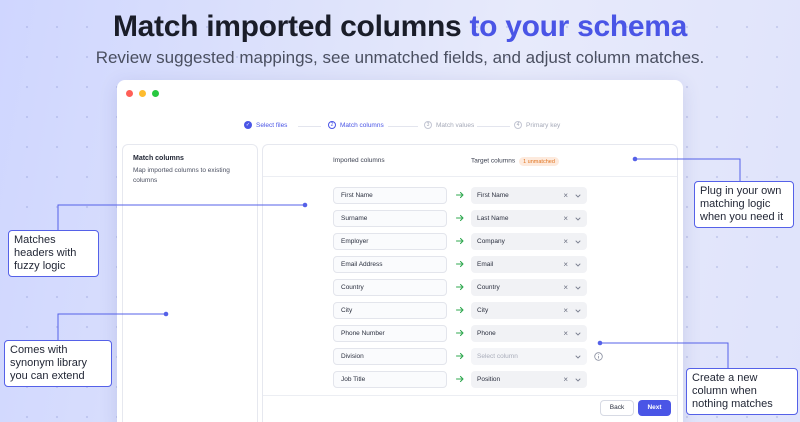 The width and height of the screenshot is (800, 422). What do you see at coordinates (543, 125) in the screenshot?
I see `step-label: Primary key` at bounding box center [543, 125].